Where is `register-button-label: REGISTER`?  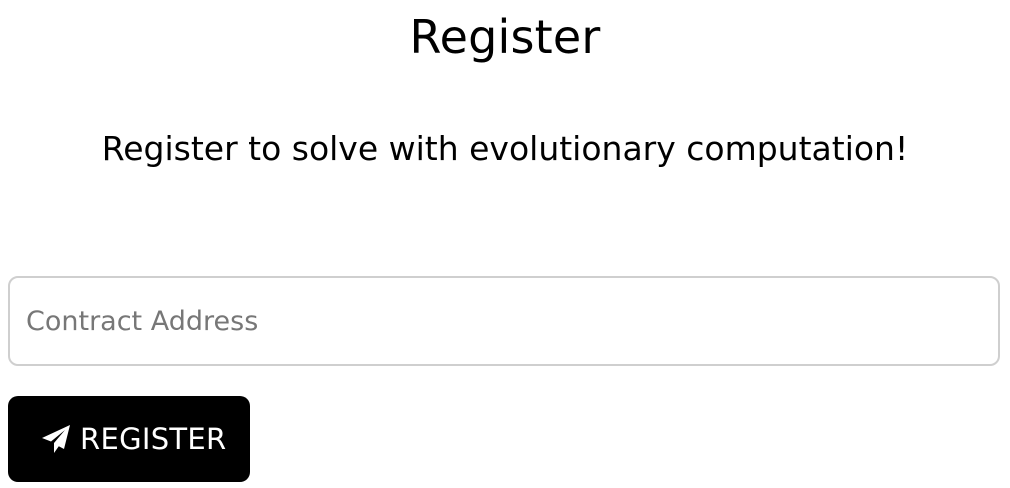
register-button-label: REGISTER is located at coordinates (153, 439).